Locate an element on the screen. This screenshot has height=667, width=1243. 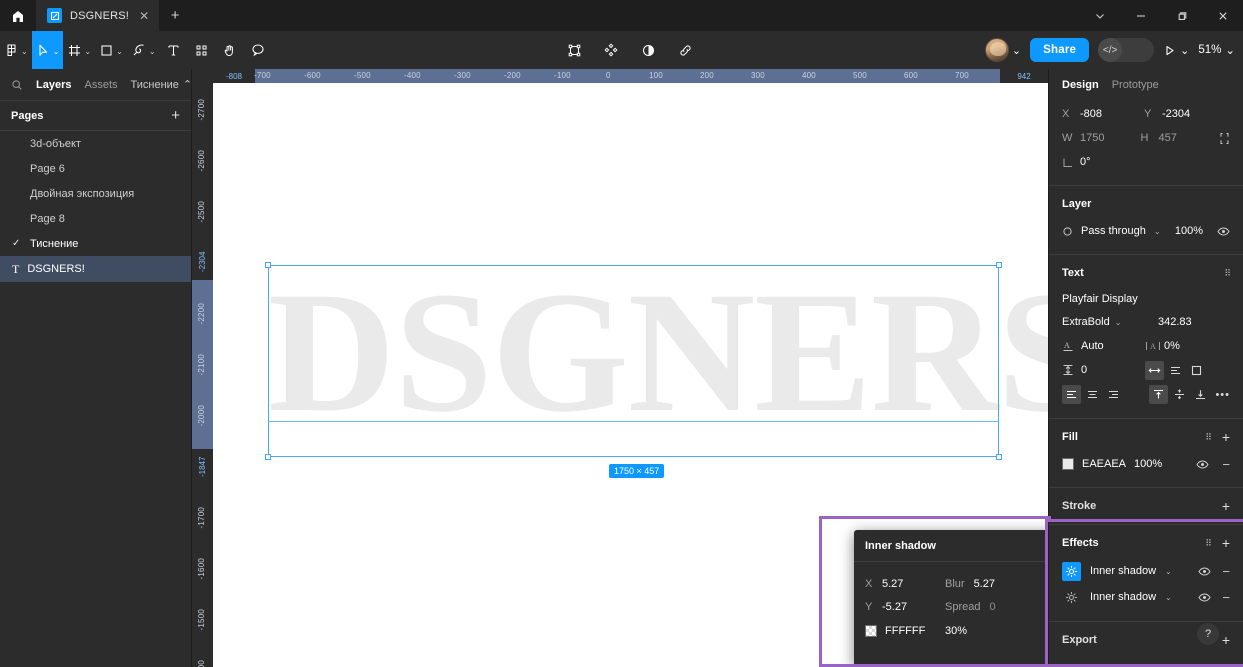
dev-mode-toggle: </> is located at coordinates (1126, 50).